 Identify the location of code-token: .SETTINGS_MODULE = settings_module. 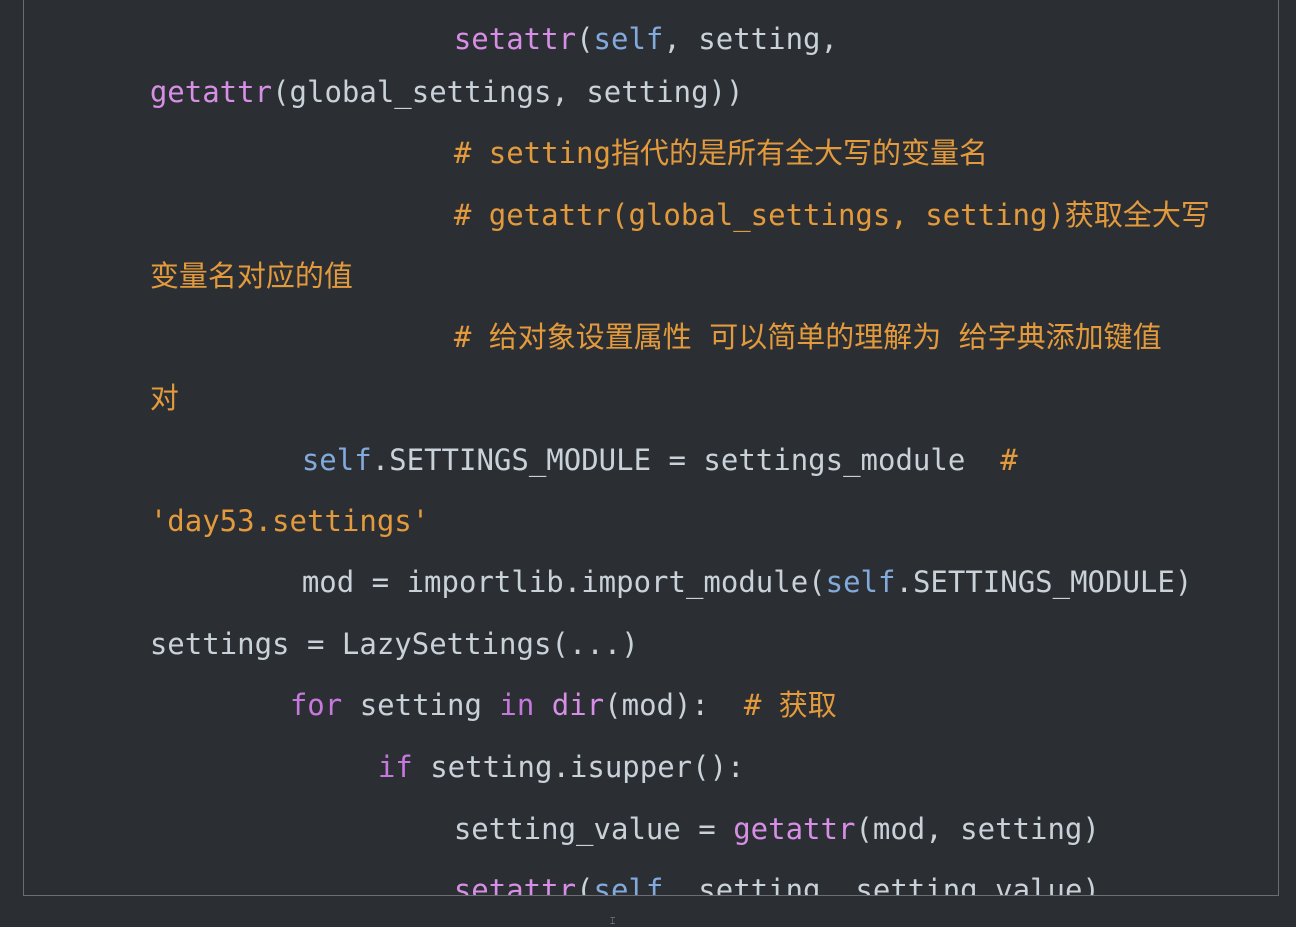
(686, 460).